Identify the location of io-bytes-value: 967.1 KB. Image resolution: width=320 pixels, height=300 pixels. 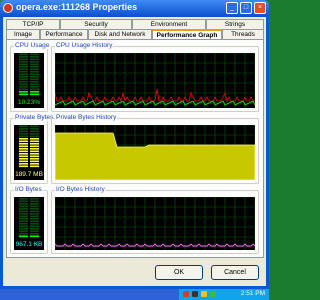
(29, 244).